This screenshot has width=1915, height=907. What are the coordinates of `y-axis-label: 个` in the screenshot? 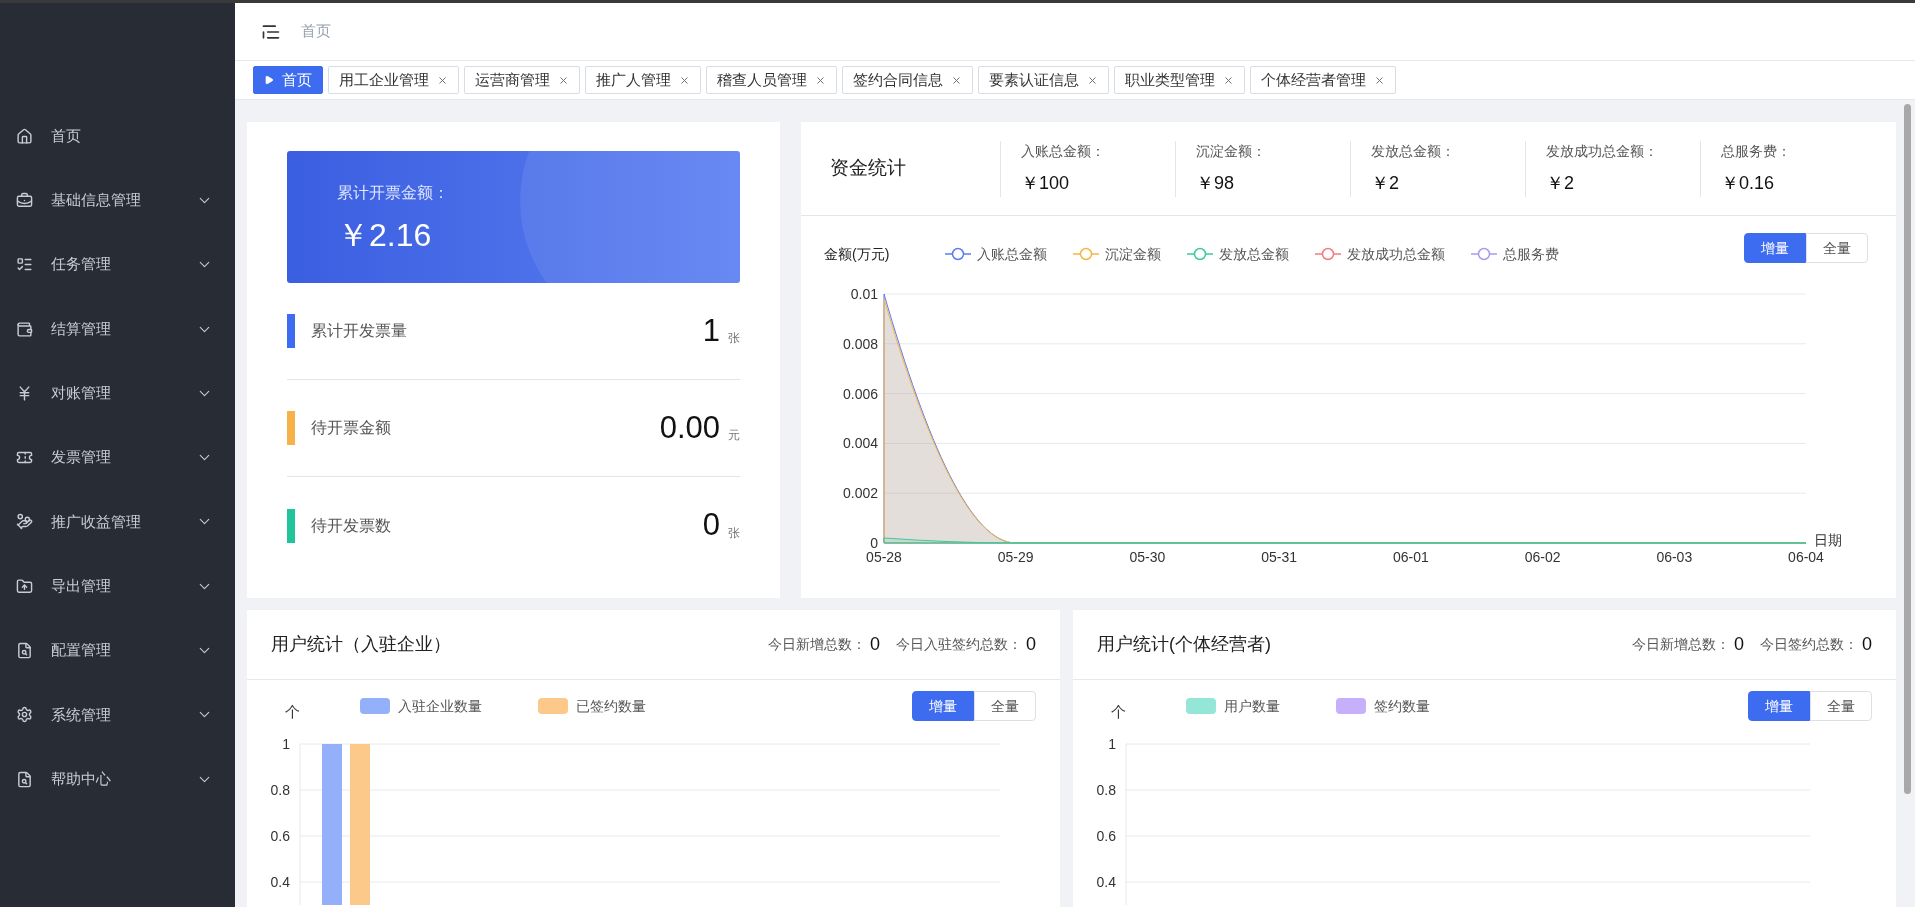 It's located at (1118, 711).